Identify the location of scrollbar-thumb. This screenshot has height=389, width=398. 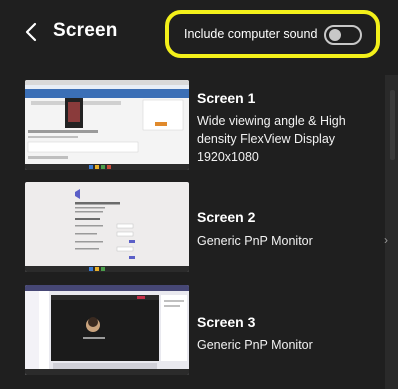
(392, 125).